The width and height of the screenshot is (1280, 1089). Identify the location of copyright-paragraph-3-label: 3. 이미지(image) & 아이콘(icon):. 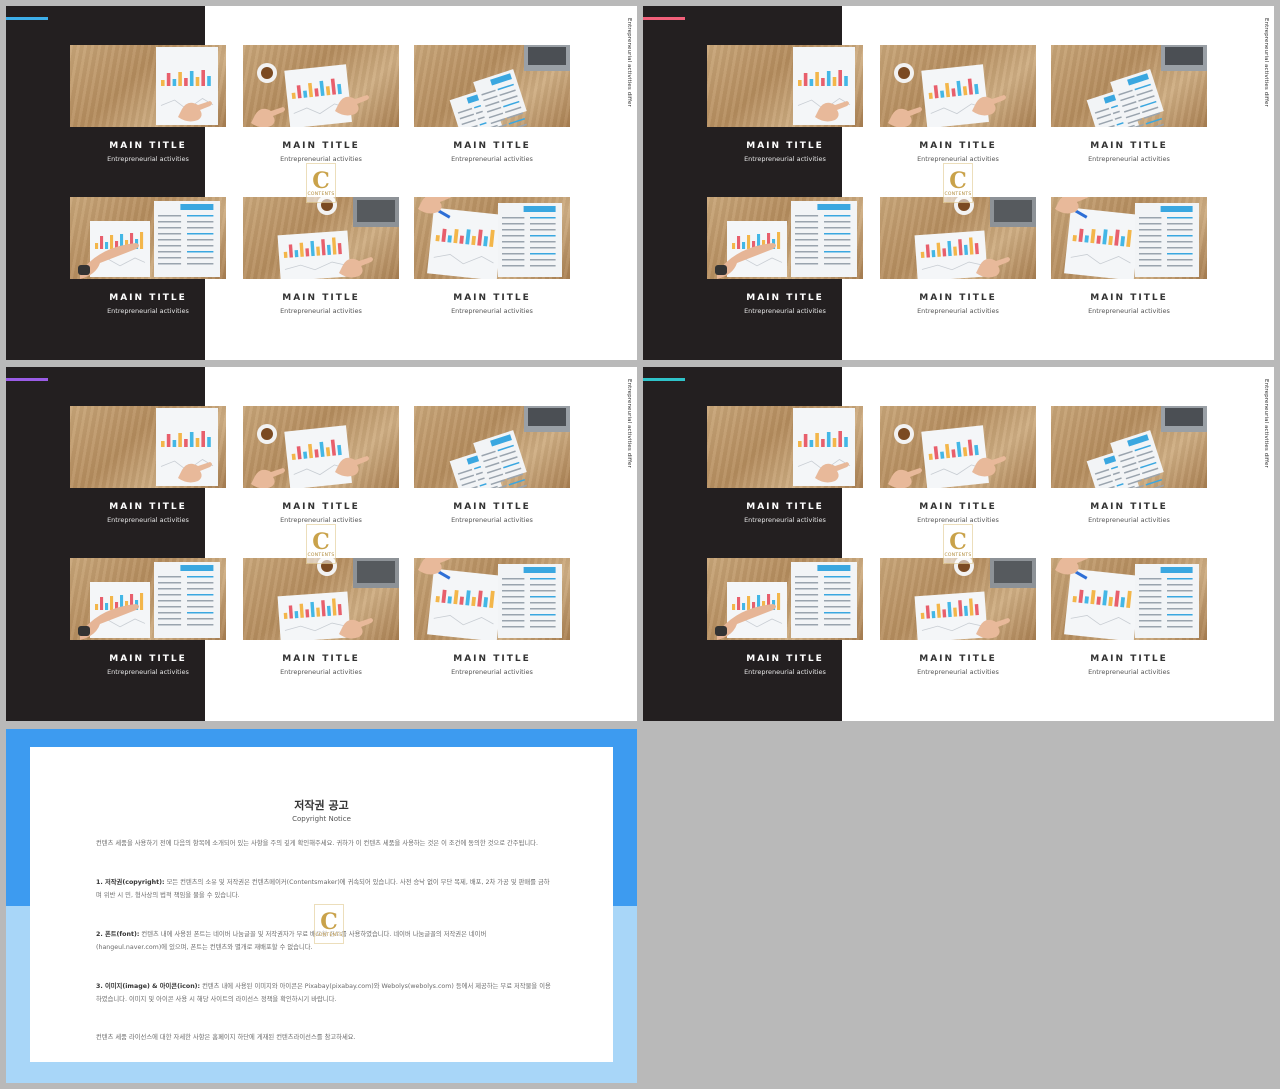
(148, 986).